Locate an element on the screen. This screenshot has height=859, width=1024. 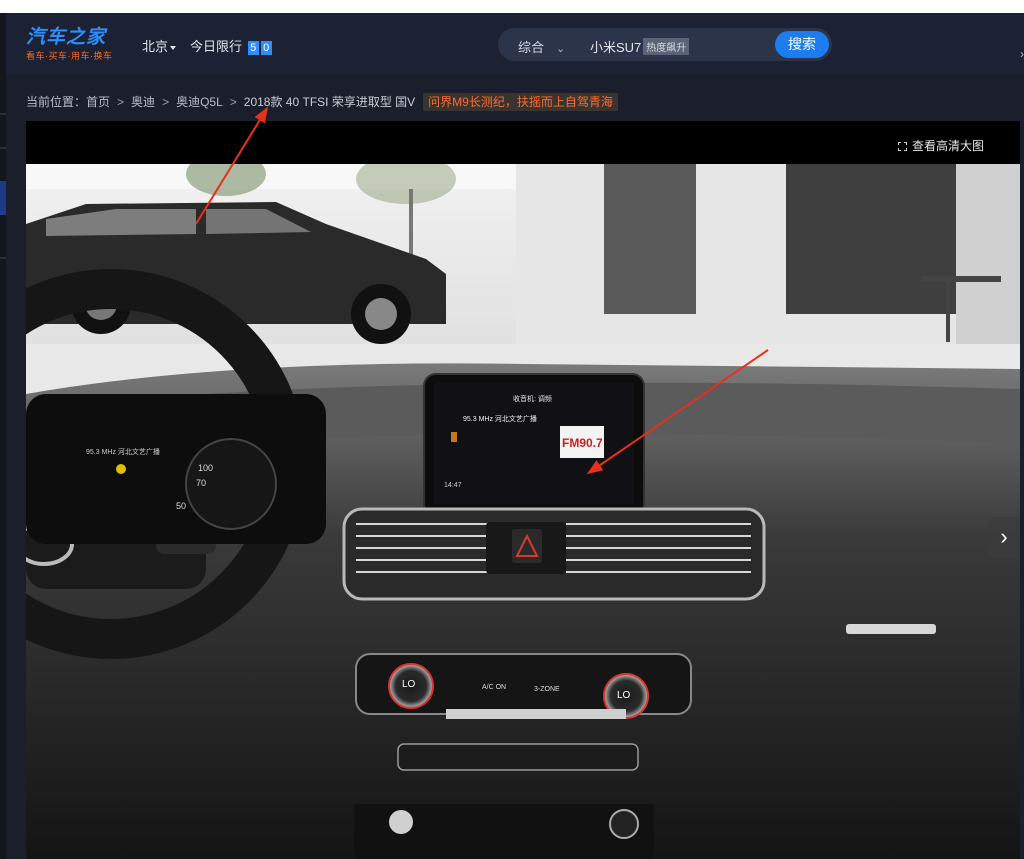
view-hd-button: 查看高清大图 is located at coordinates (940, 145).